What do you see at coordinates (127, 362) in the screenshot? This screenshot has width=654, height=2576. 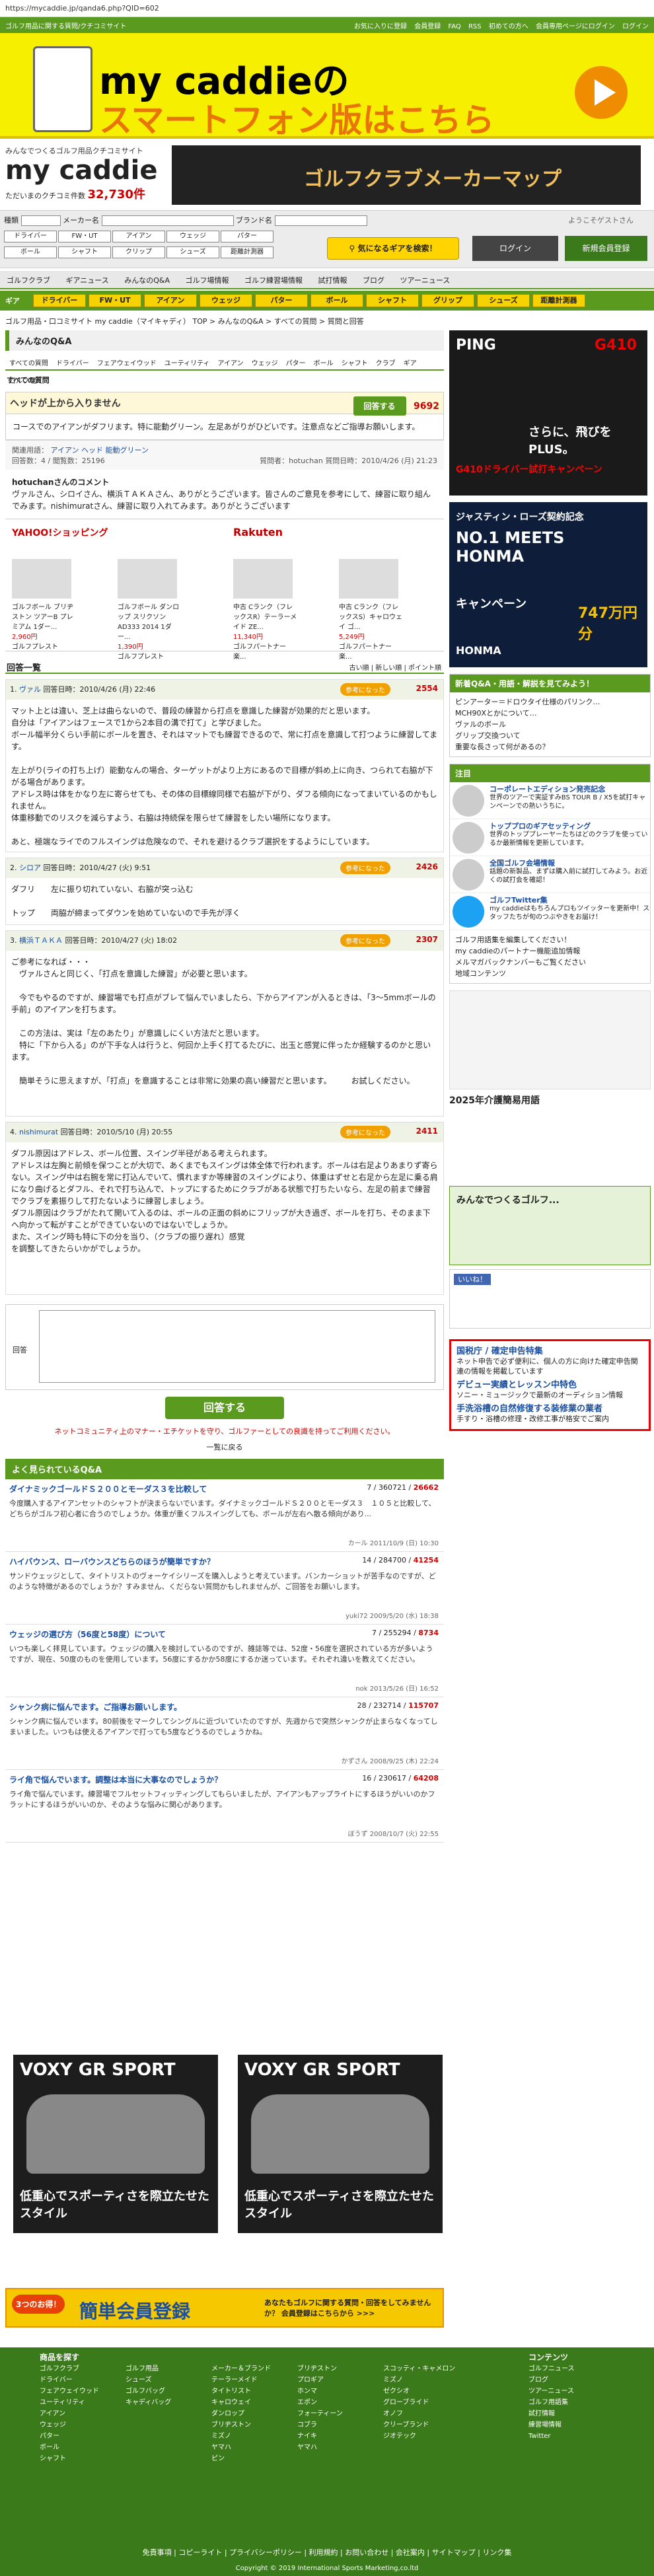 I see `tab-fw: フェアウェイウッド` at bounding box center [127, 362].